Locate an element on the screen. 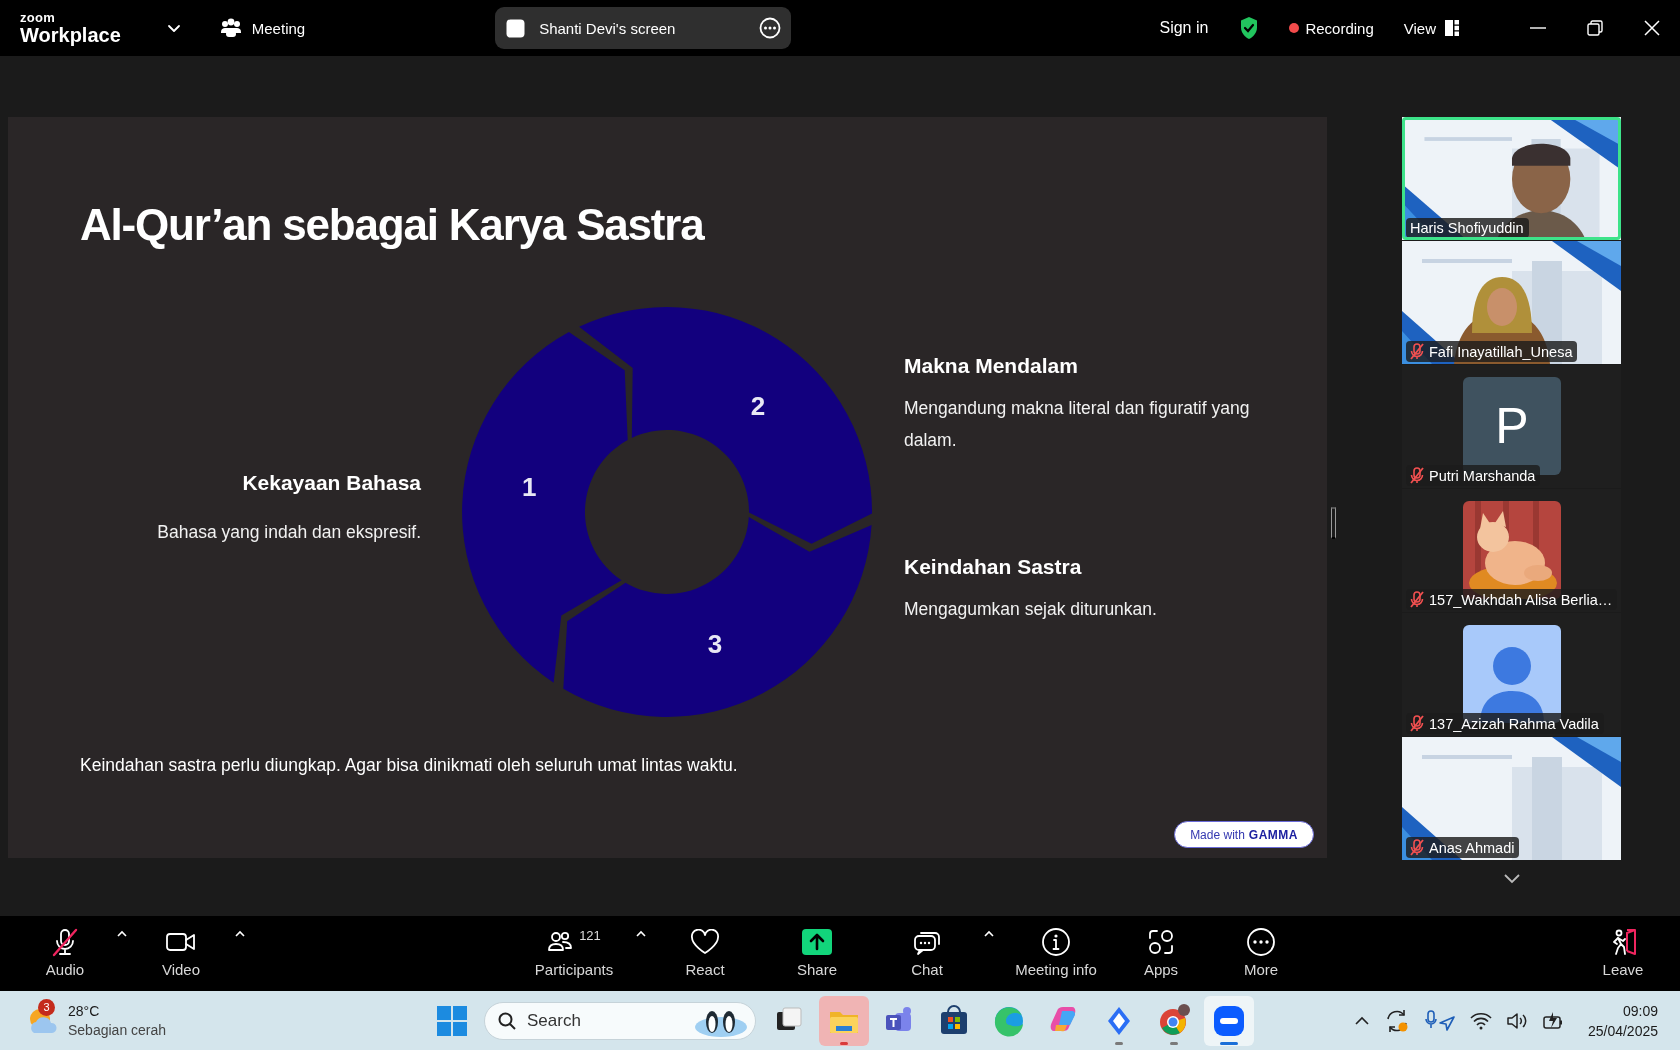 The height and width of the screenshot is (1050, 1680). volume-icon is located at coordinates (1516, 1020).